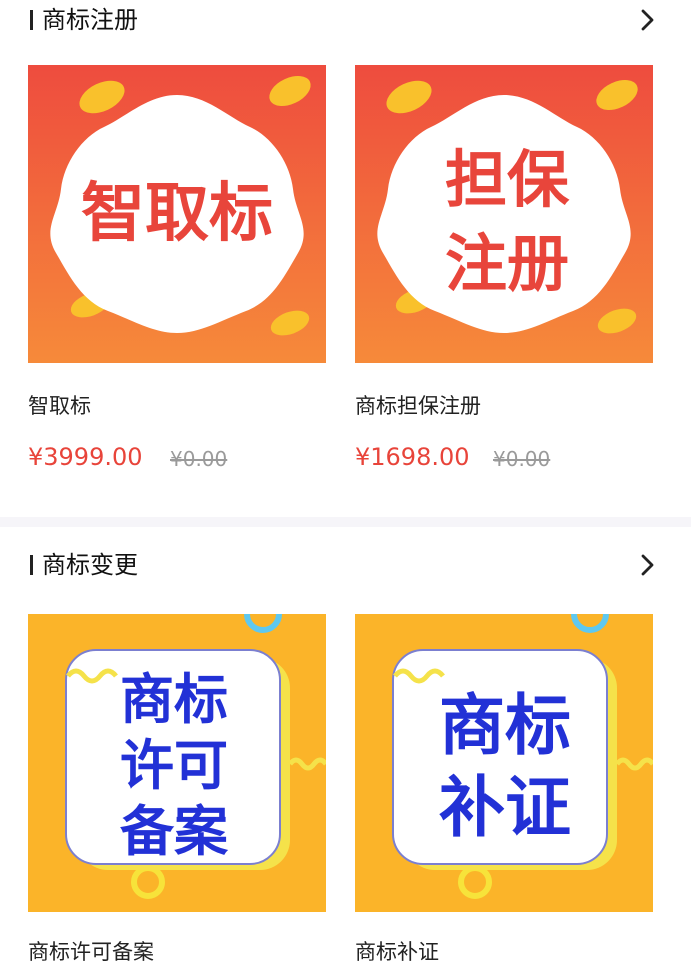 This screenshot has width=691, height=969. I want to click on section-header: 商标注册, so click(345, 20).